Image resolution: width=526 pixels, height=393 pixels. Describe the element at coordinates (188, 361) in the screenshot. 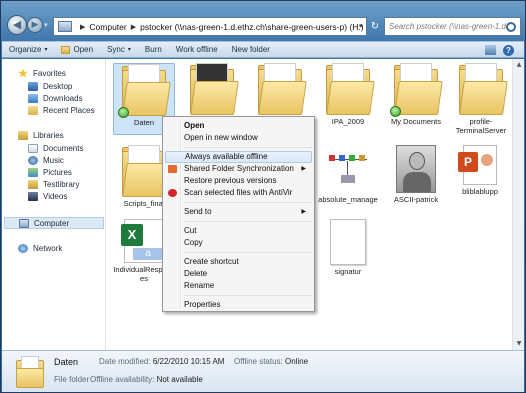

I see `details-date-value: 6/22/2010 10:15 AM` at that location.